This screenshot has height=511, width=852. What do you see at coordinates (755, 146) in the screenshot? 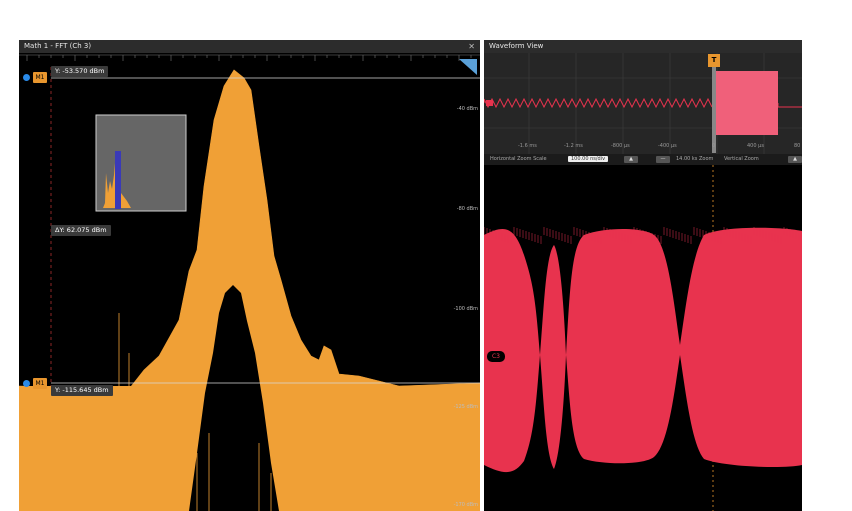
I see `time-tick: 400 µs` at bounding box center [755, 146].